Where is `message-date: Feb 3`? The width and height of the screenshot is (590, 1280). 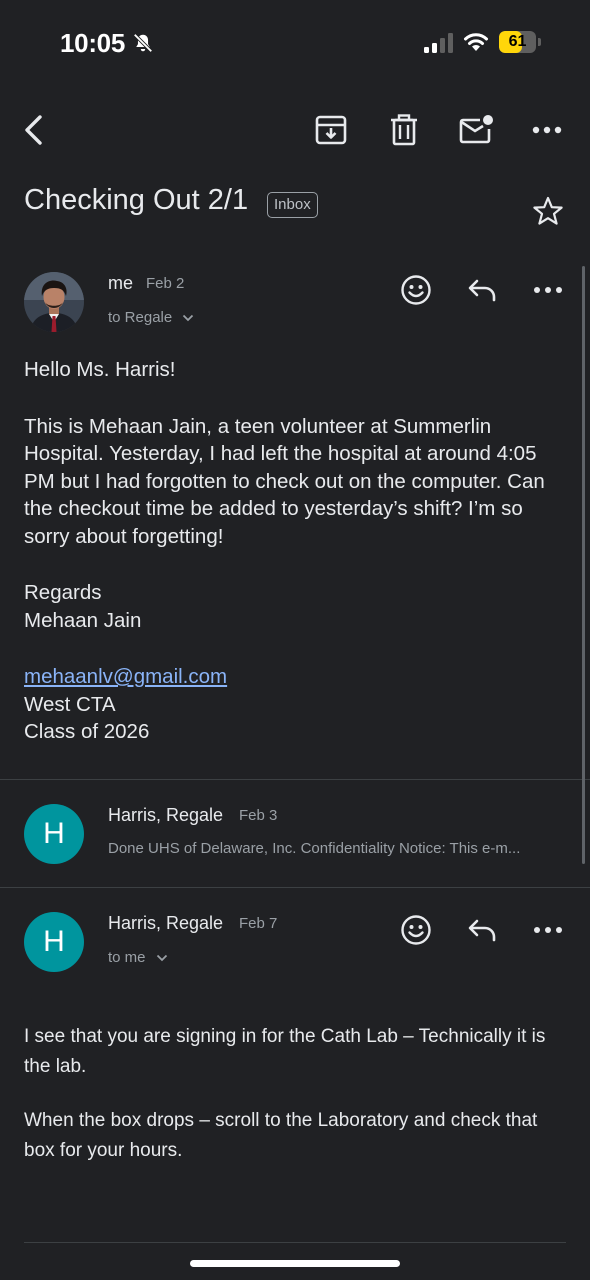 message-date: Feb 3 is located at coordinates (258, 815).